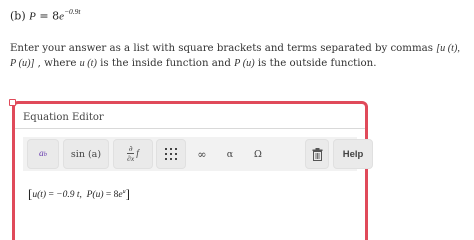 This screenshot has width=474, height=240. What do you see at coordinates (95, 195) in the screenshot?
I see `answer-p-lhs: P(u)` at bounding box center [95, 195].